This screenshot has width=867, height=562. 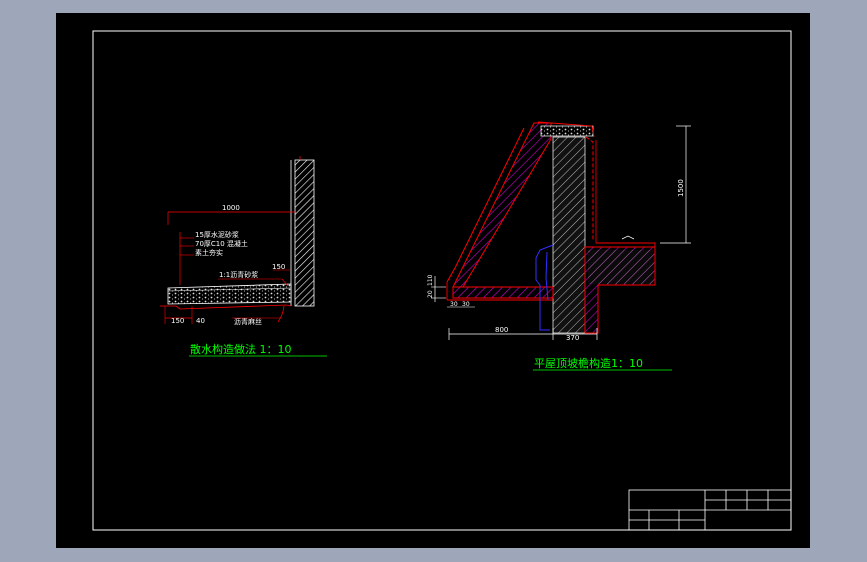 What do you see at coordinates (217, 234) in the screenshot?
I see `layer-1-label: 15厚水泥砂浆` at bounding box center [217, 234].